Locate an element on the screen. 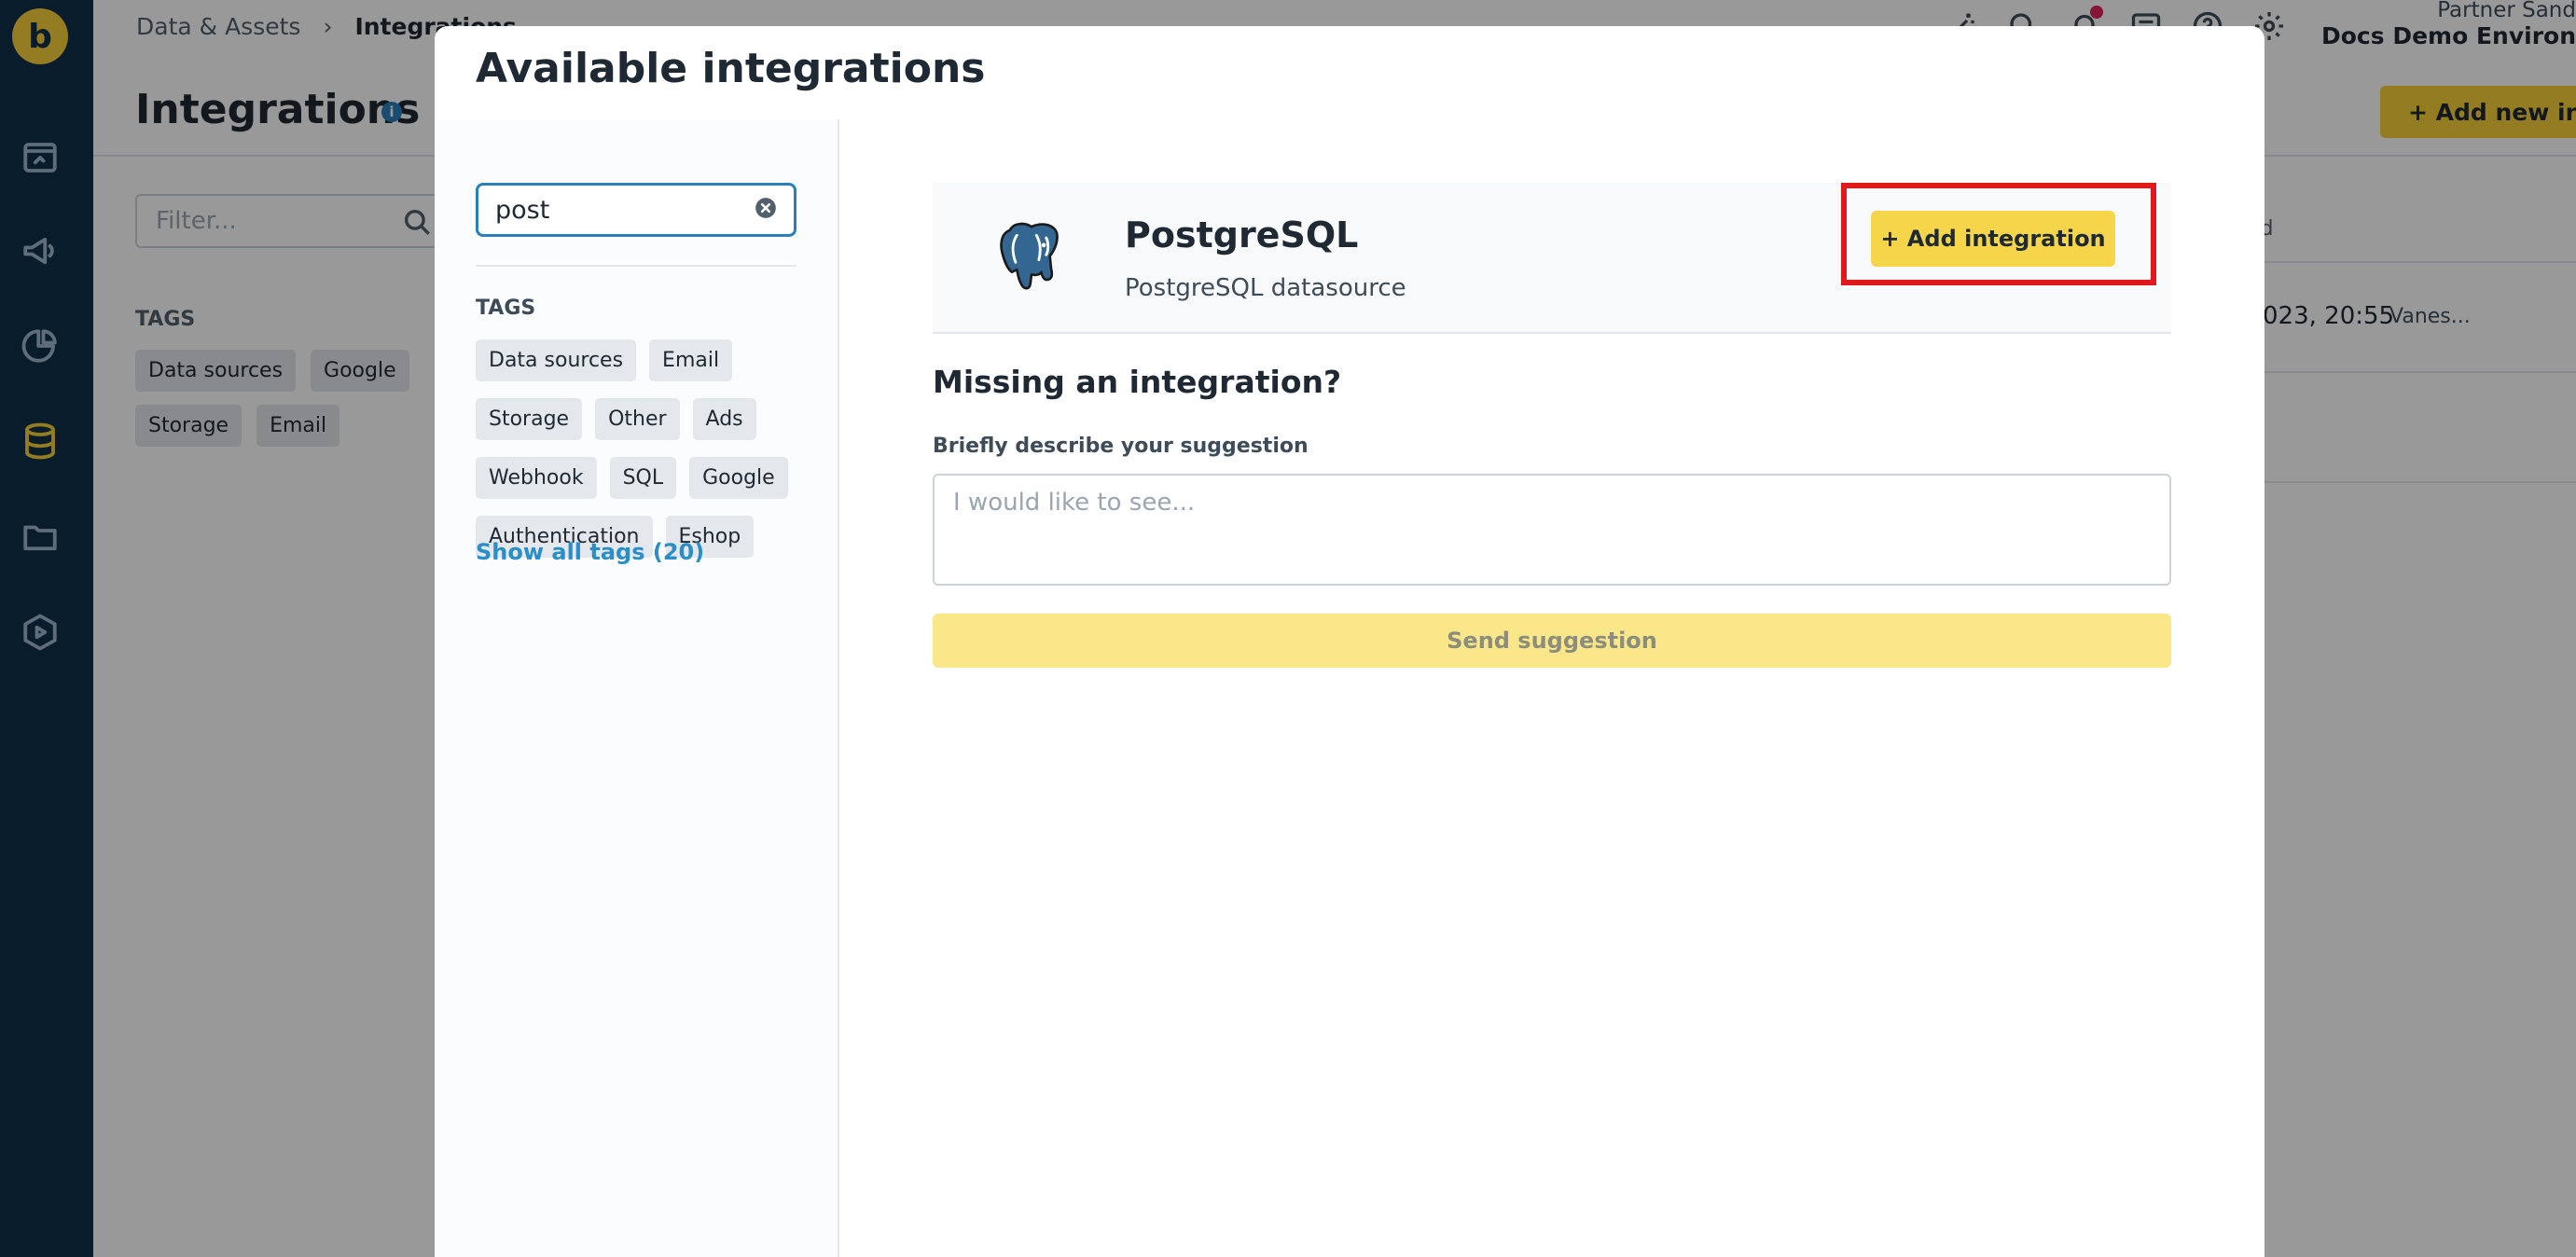 This screenshot has height=1257, width=2576. tag-chip: Storage is located at coordinates (529, 419).